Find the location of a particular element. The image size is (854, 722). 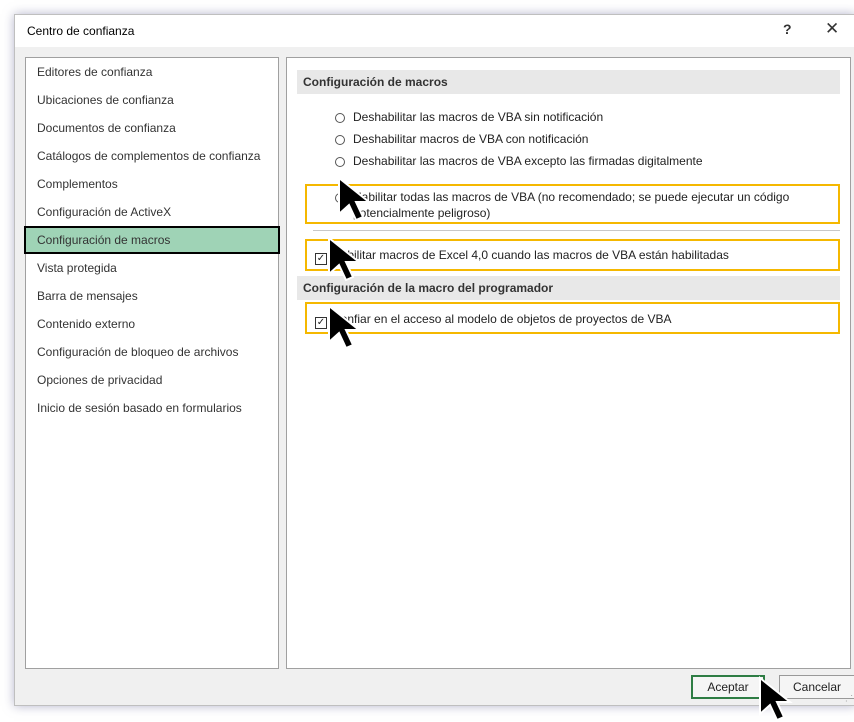

sidebar-item-label: Editores de confianza is located at coordinates (95, 72).